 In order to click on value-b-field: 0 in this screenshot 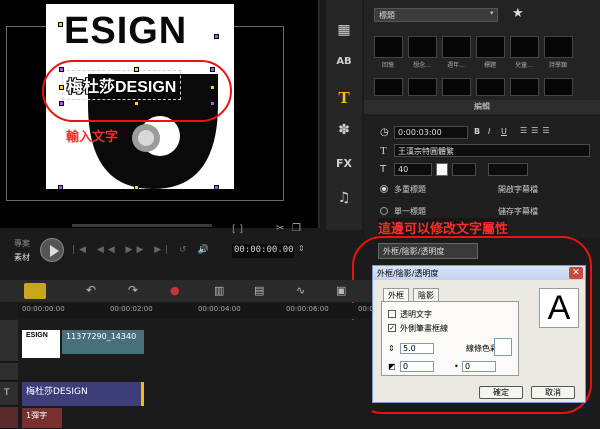, I will do `click(479, 366)`.